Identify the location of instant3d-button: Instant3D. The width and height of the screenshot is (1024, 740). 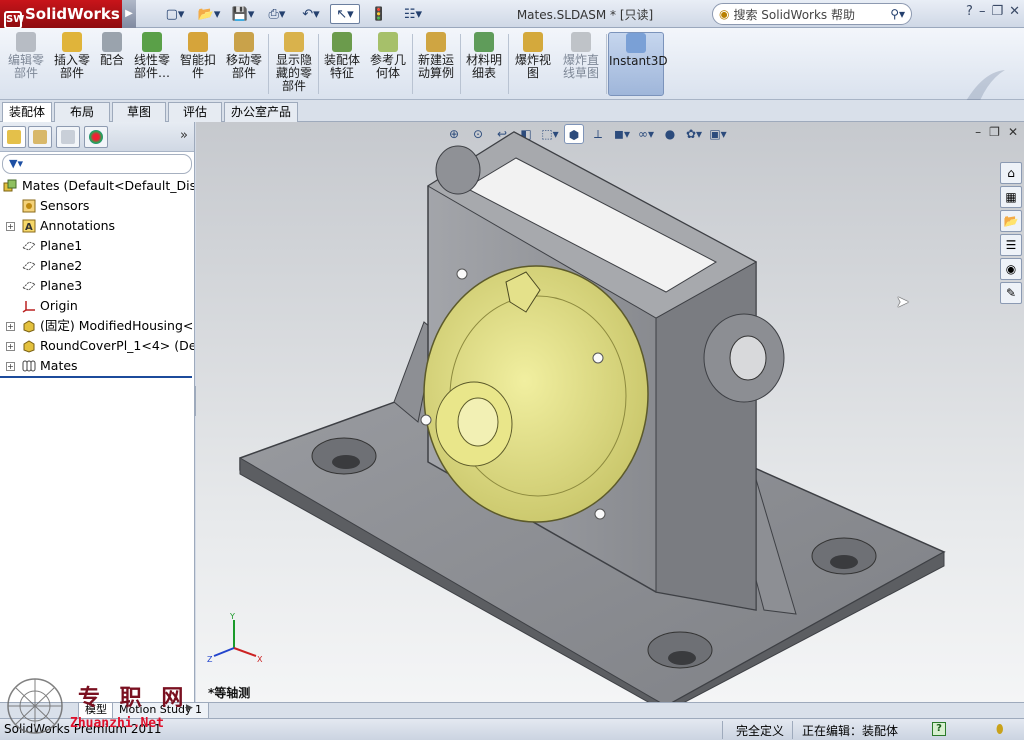
(638, 64).